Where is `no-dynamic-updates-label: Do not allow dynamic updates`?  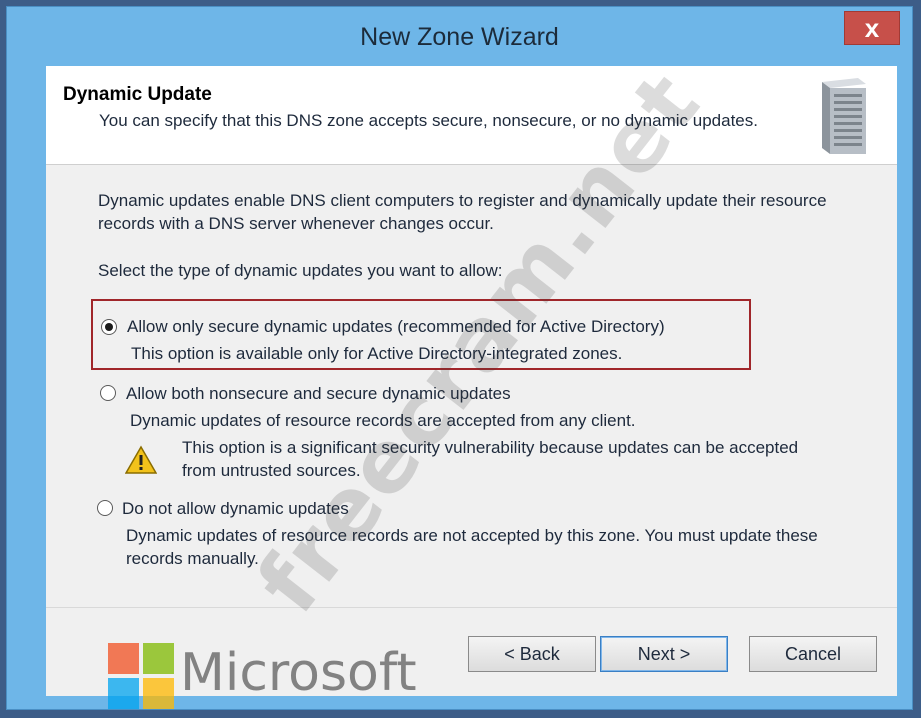 no-dynamic-updates-label: Do not allow dynamic updates is located at coordinates (235, 508).